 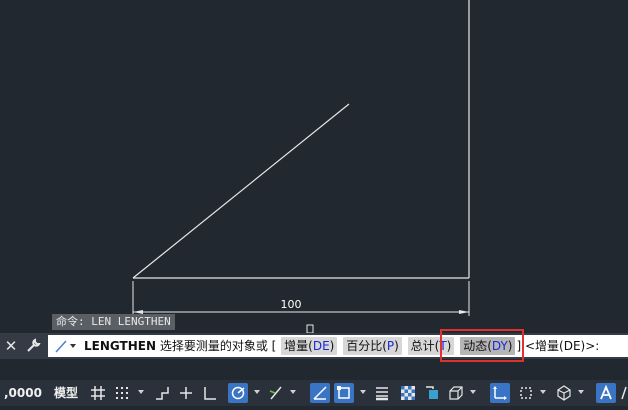 I want to click on option-total: 总计(T), so click(x=431, y=346).